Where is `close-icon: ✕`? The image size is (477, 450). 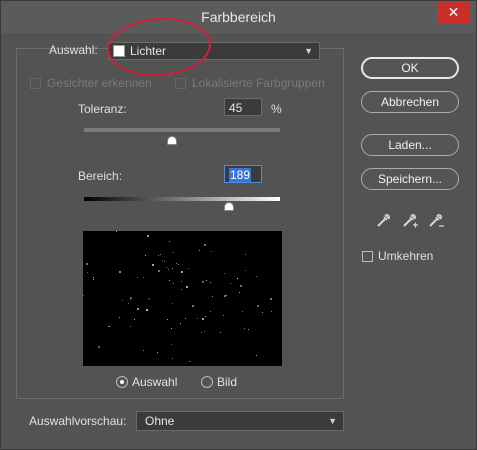
close-icon: ✕ is located at coordinates (453, 12).